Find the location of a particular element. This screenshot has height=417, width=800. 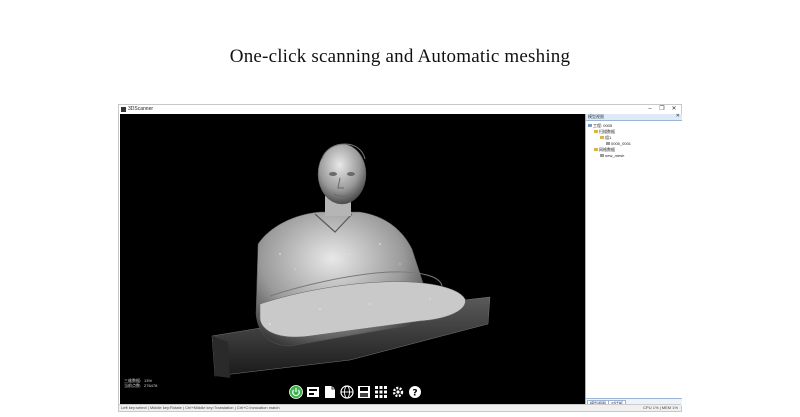

tree-item-label: 工程: 0005 is located at coordinates (603, 125).